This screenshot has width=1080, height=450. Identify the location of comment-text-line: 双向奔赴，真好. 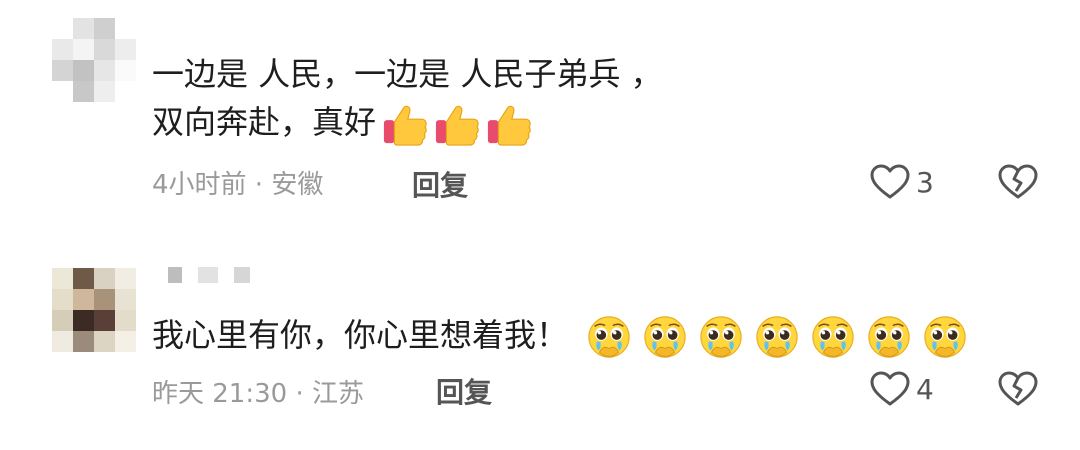
(407, 122).